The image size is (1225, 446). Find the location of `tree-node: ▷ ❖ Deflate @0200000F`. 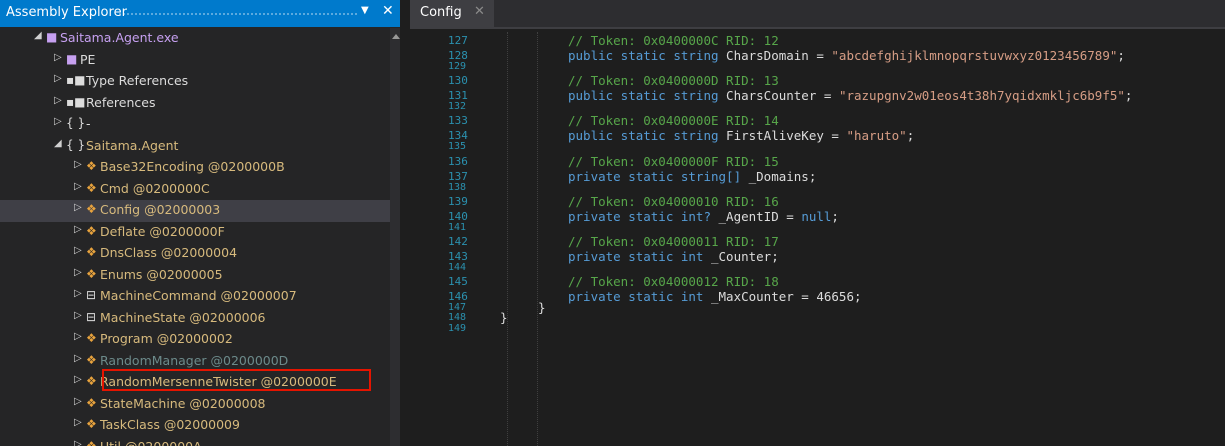

tree-node: ▷ ❖ Deflate @0200000F is located at coordinates (195, 233).